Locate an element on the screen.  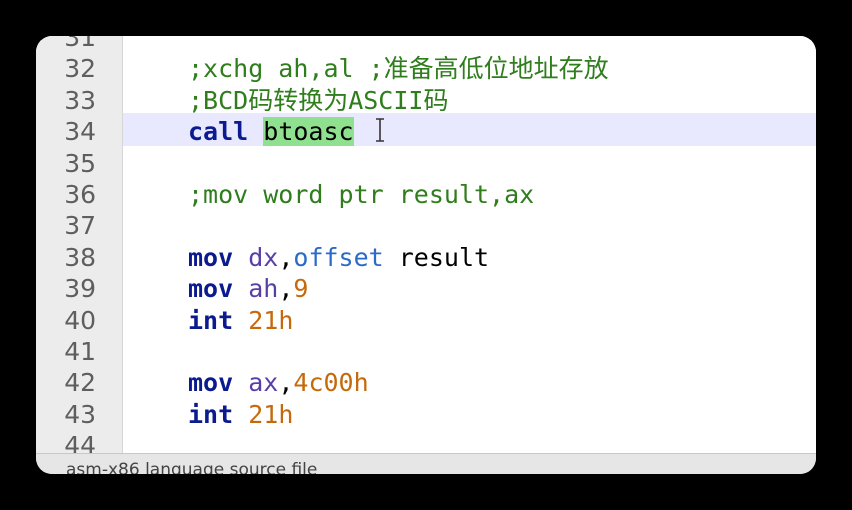
code-token: ax is located at coordinates (263, 382).